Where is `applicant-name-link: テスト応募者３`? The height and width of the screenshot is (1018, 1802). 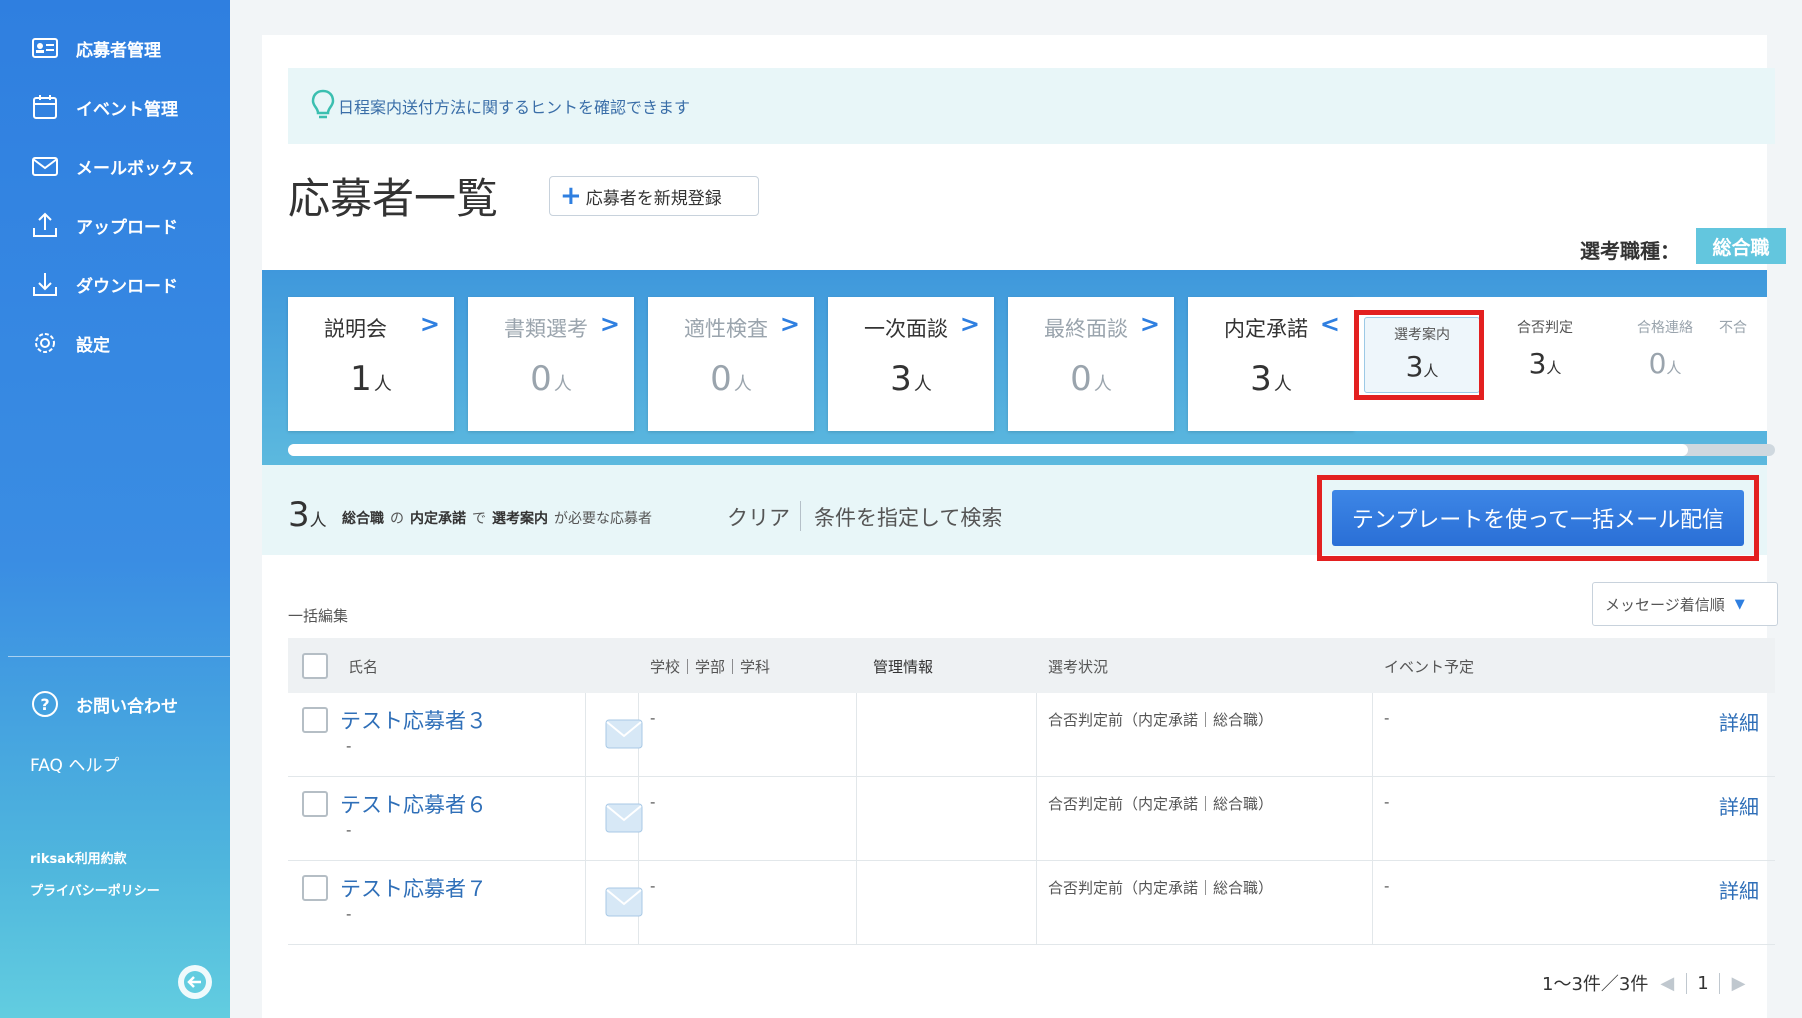 applicant-name-link: テスト応募者３ is located at coordinates (413, 720).